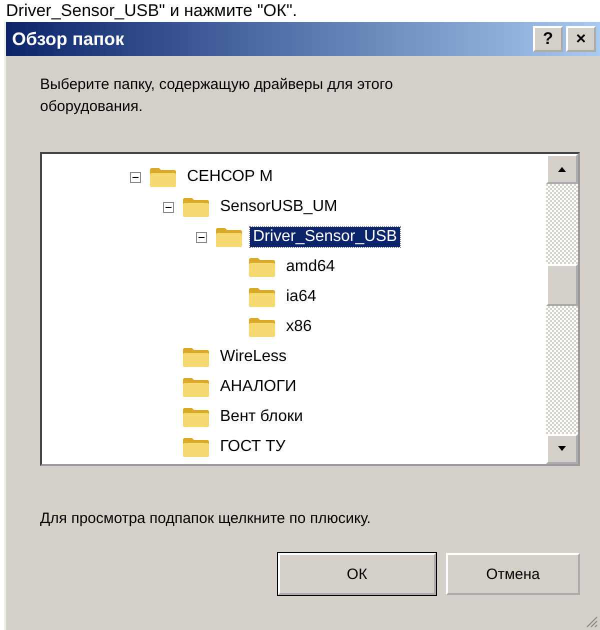 This screenshot has width=600, height=630. What do you see at coordinates (591, 621) in the screenshot?
I see `resize-grip-icon` at bounding box center [591, 621].